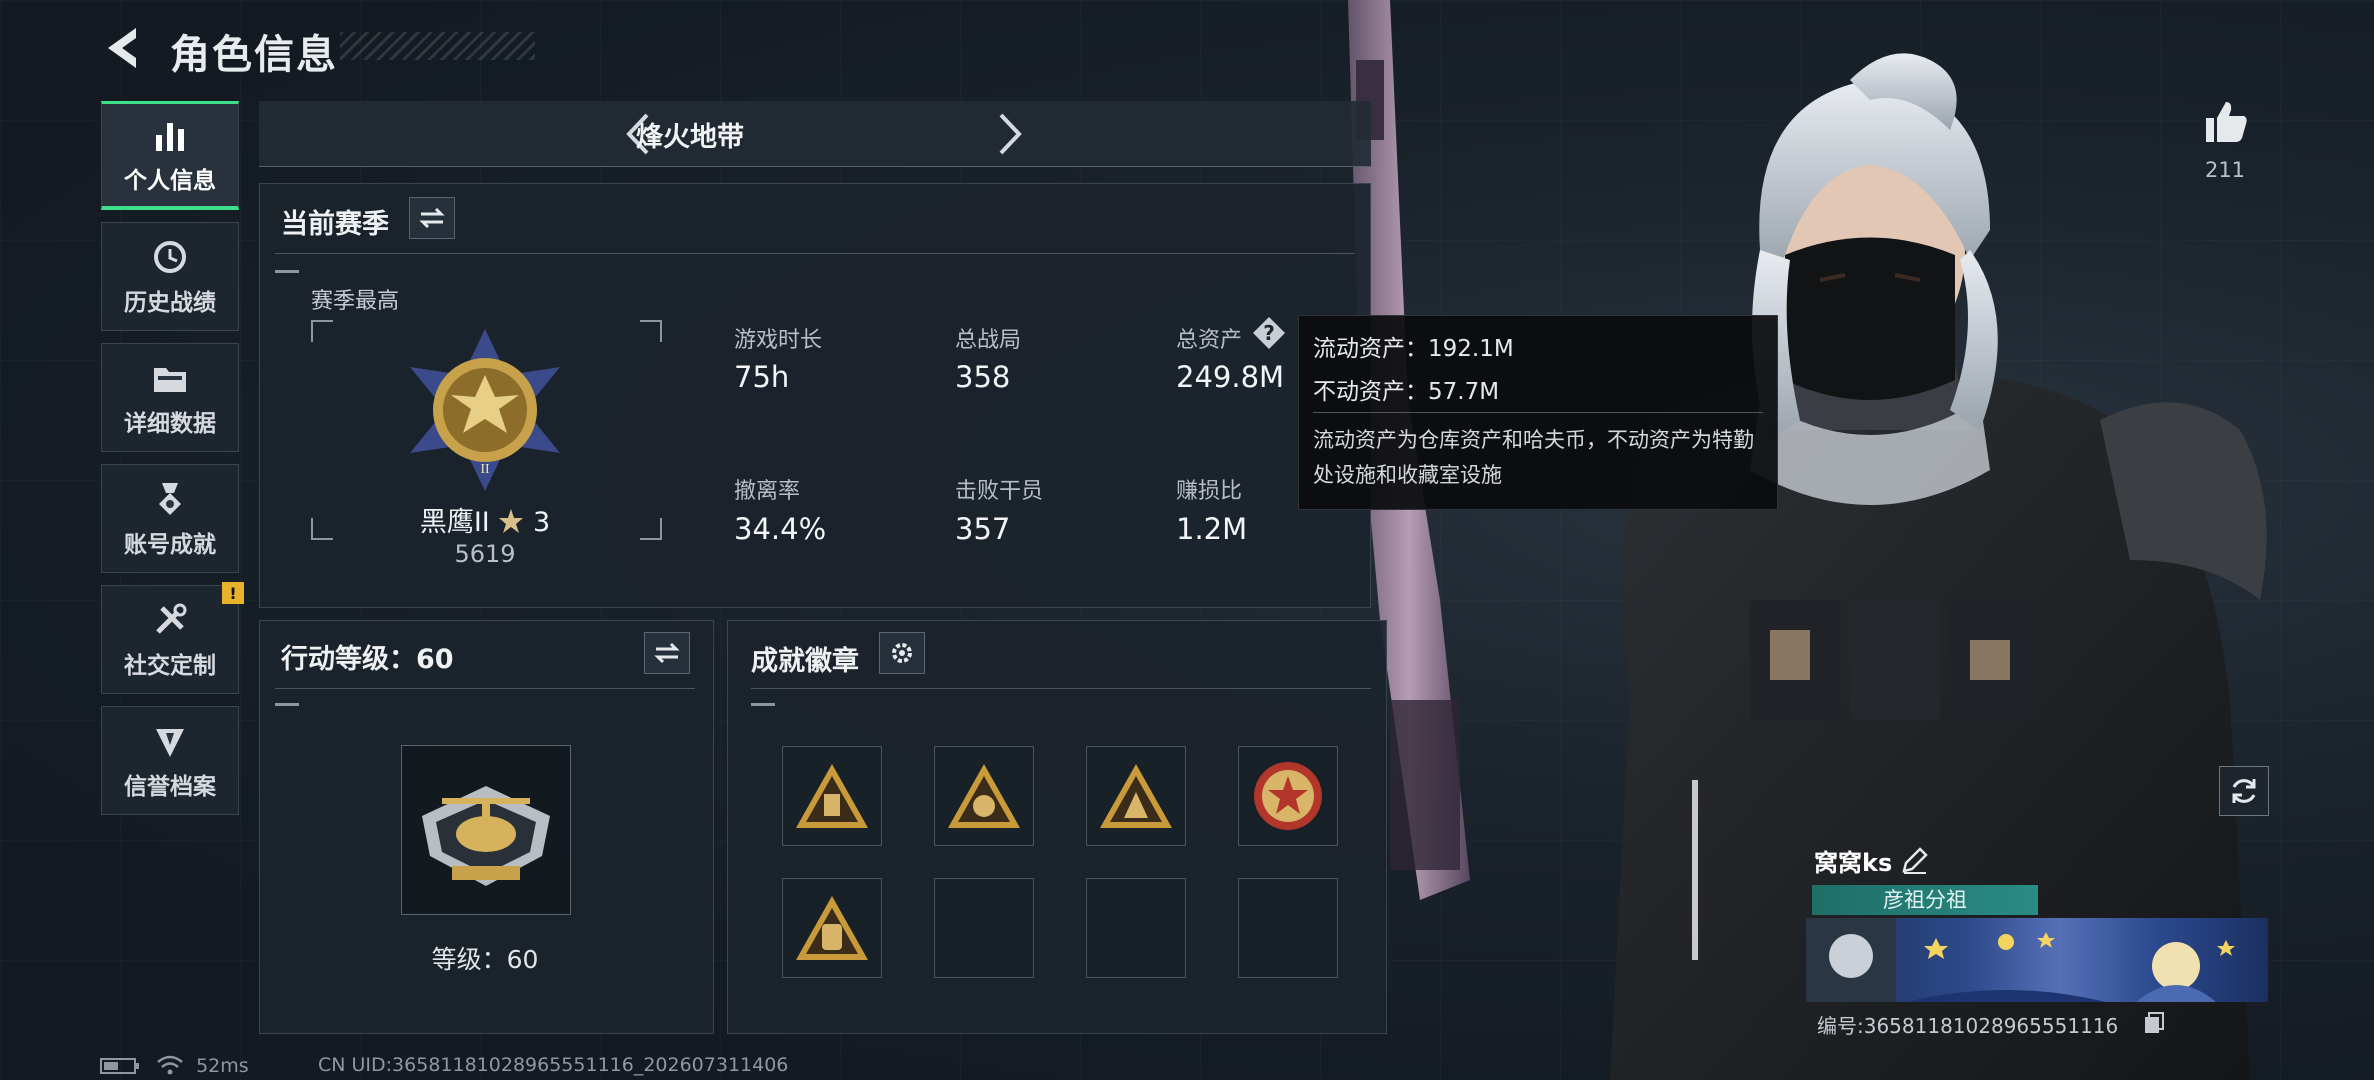 The image size is (2374, 1080). What do you see at coordinates (122, 48) in the screenshot?
I see `back-arrow-icon` at bounding box center [122, 48].